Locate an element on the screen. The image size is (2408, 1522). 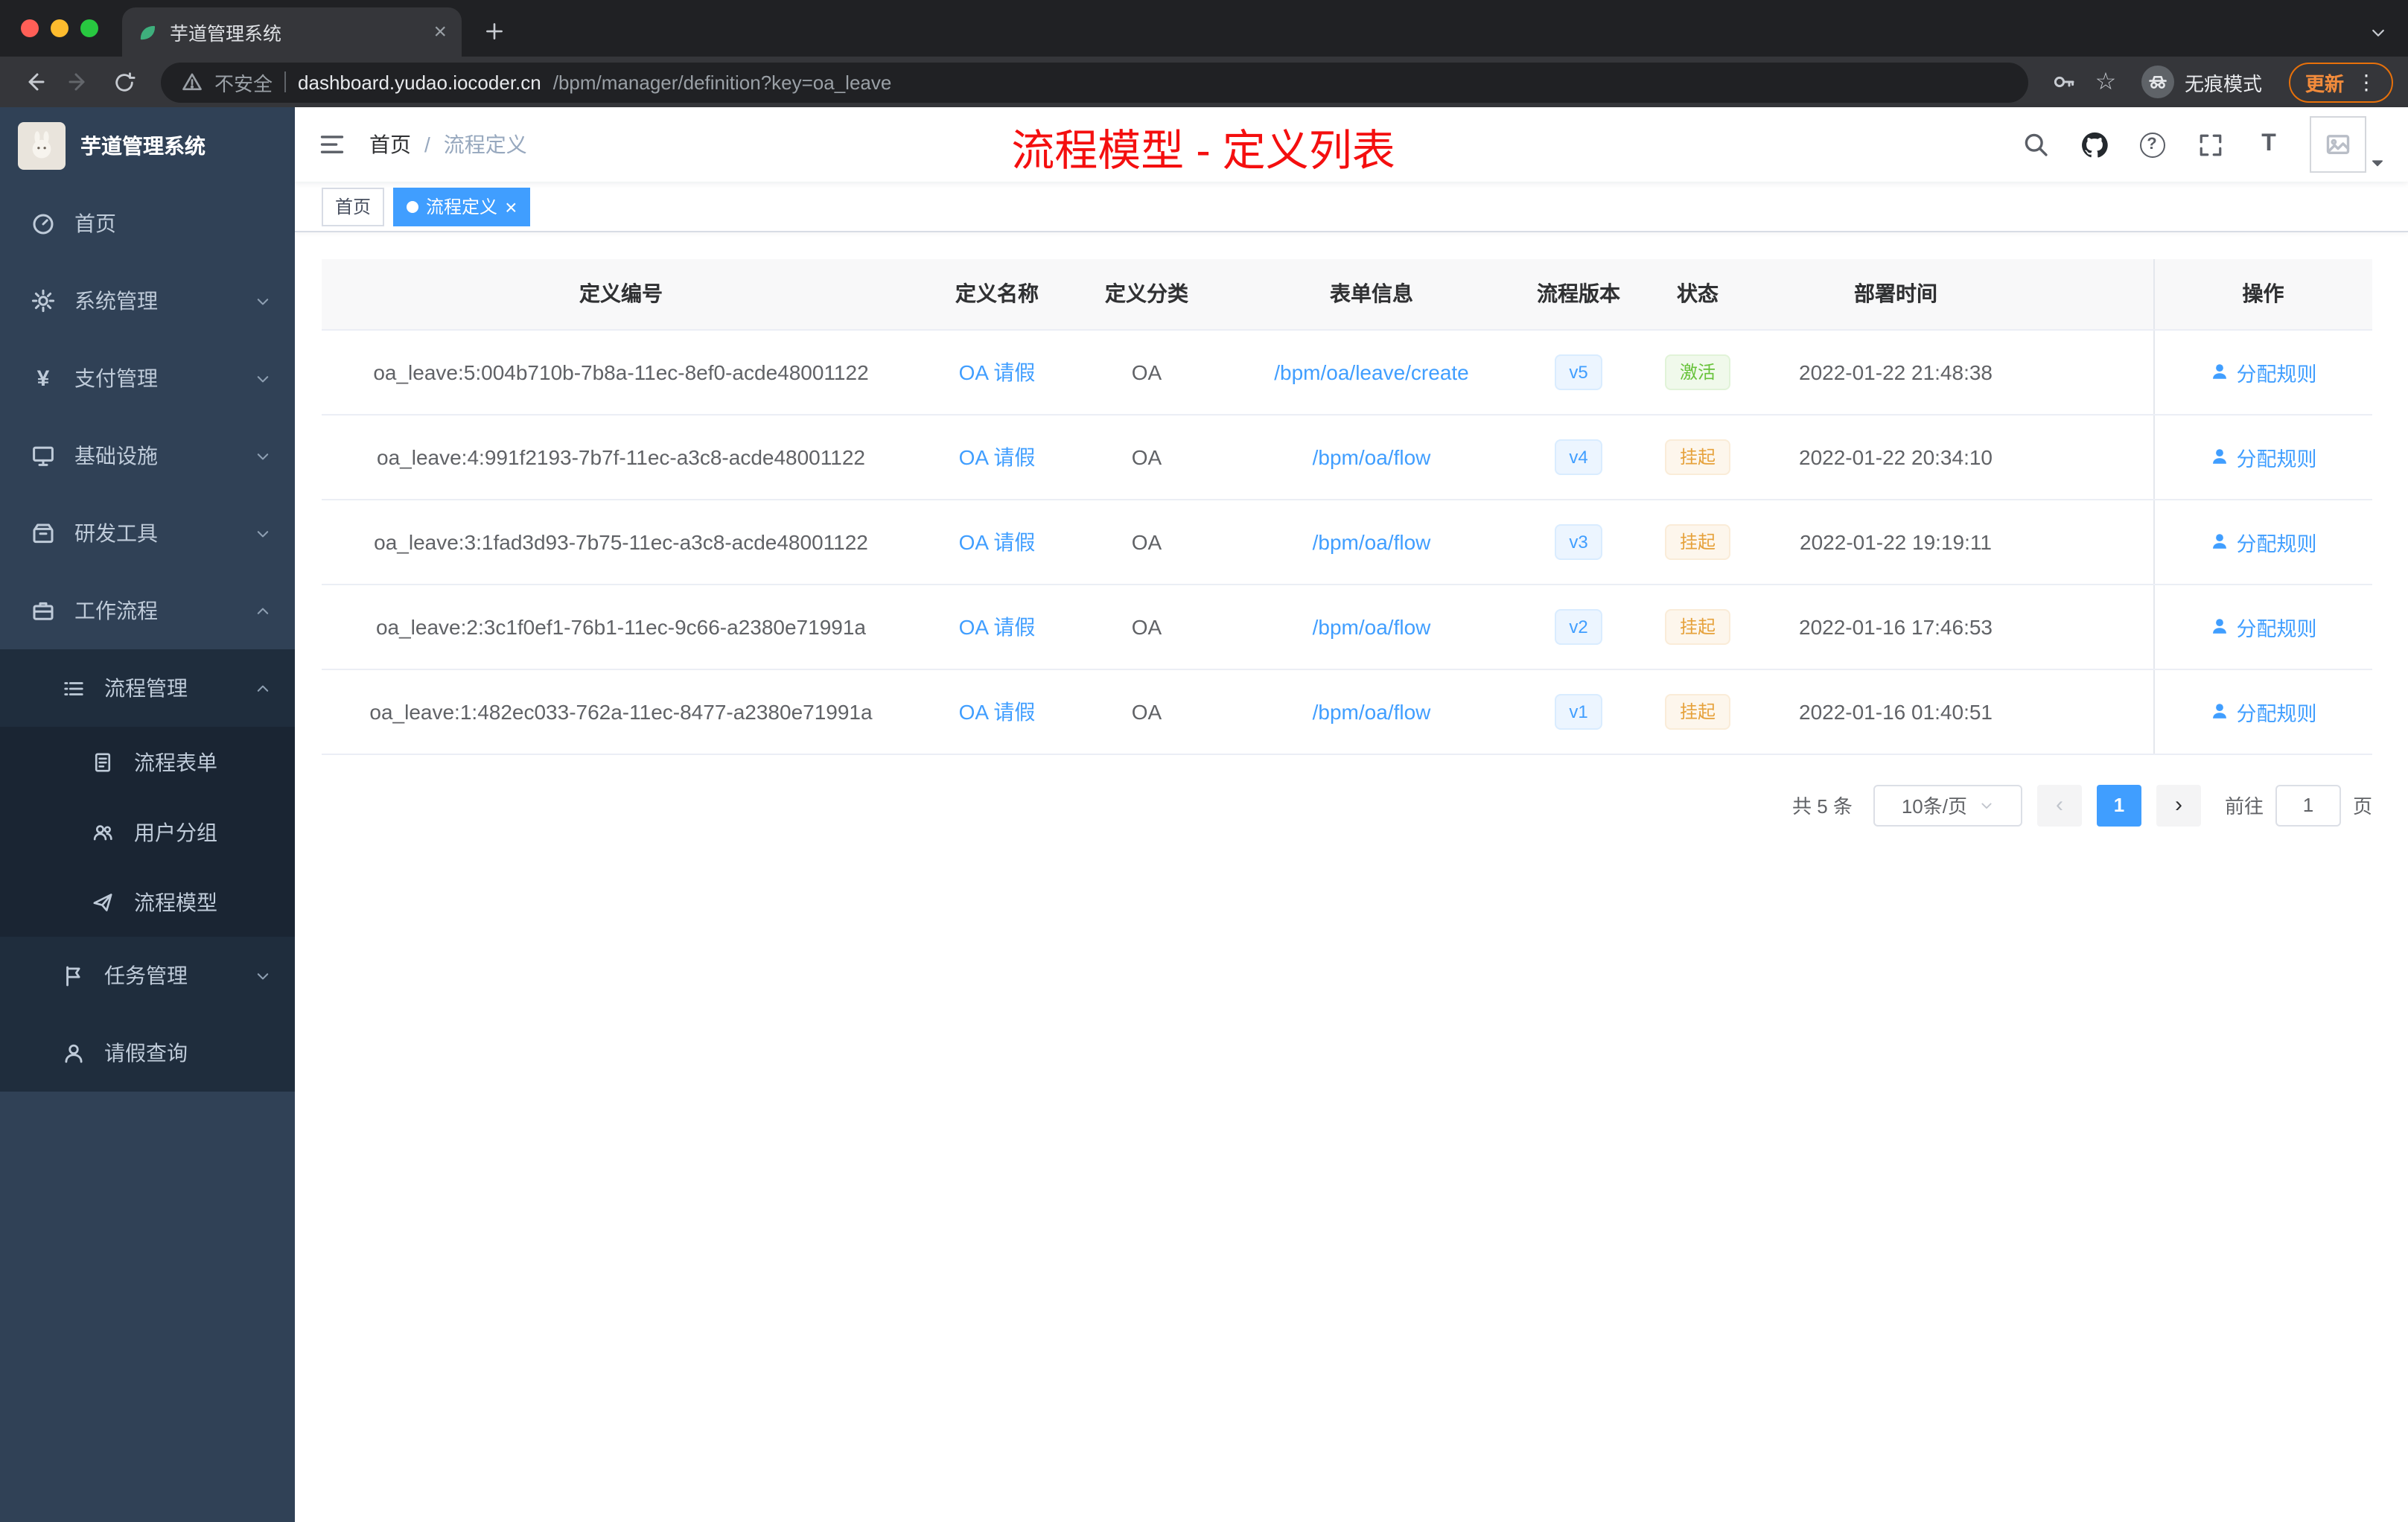
sidebar-collapse-icon is located at coordinates (332, 144).